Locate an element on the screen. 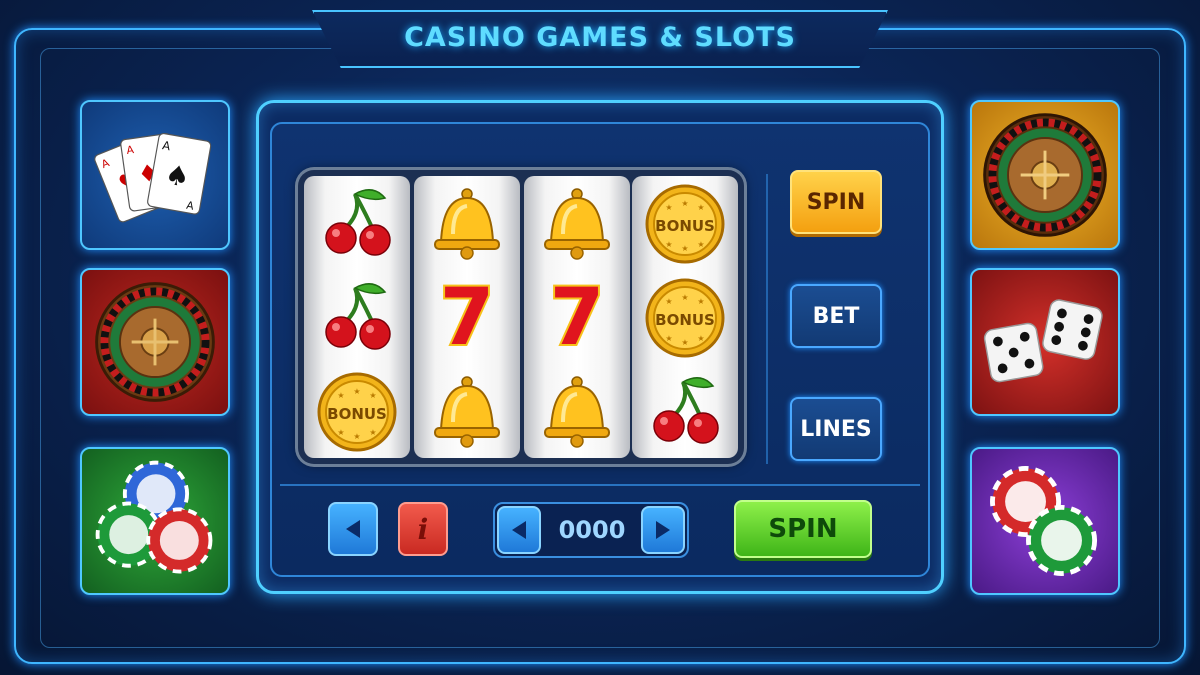 This screenshot has width=1200, height=675. bet-button: BET is located at coordinates (836, 316).